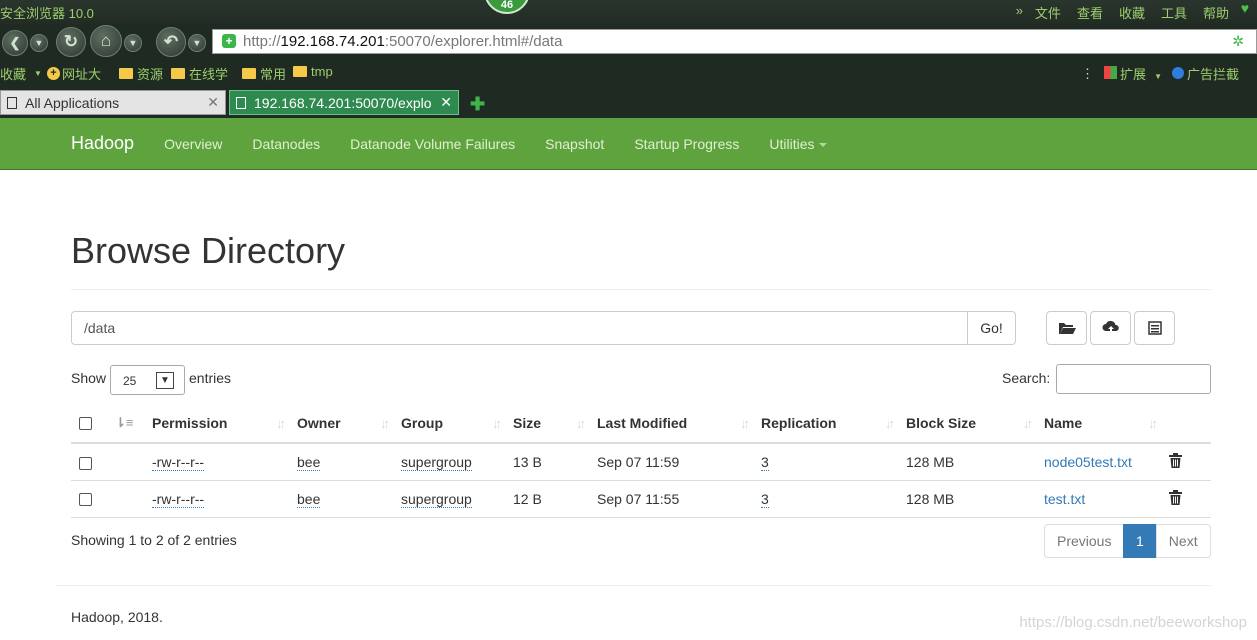 The width and height of the screenshot is (1257, 640). Describe the element at coordinates (991, 328) in the screenshot. I see `go-button: Go!` at that location.